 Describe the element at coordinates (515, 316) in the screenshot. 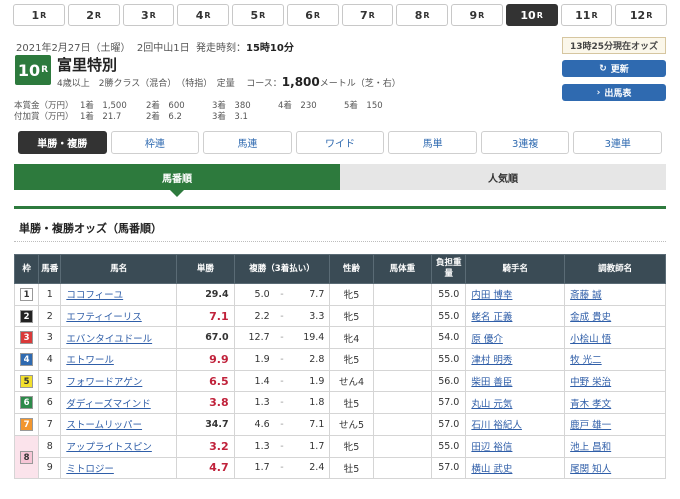

I see `jockey-cell: 蛯名 正義` at that location.